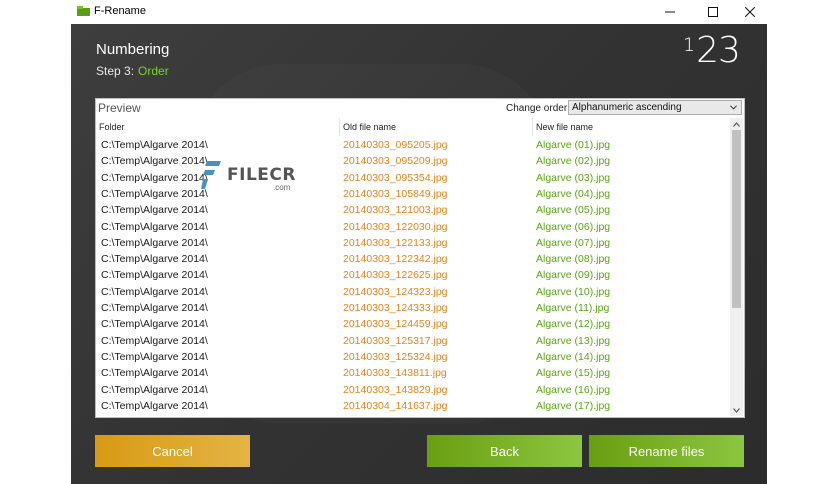 This screenshot has width=836, height=484. I want to click on minimize-icon, so click(670, 12).